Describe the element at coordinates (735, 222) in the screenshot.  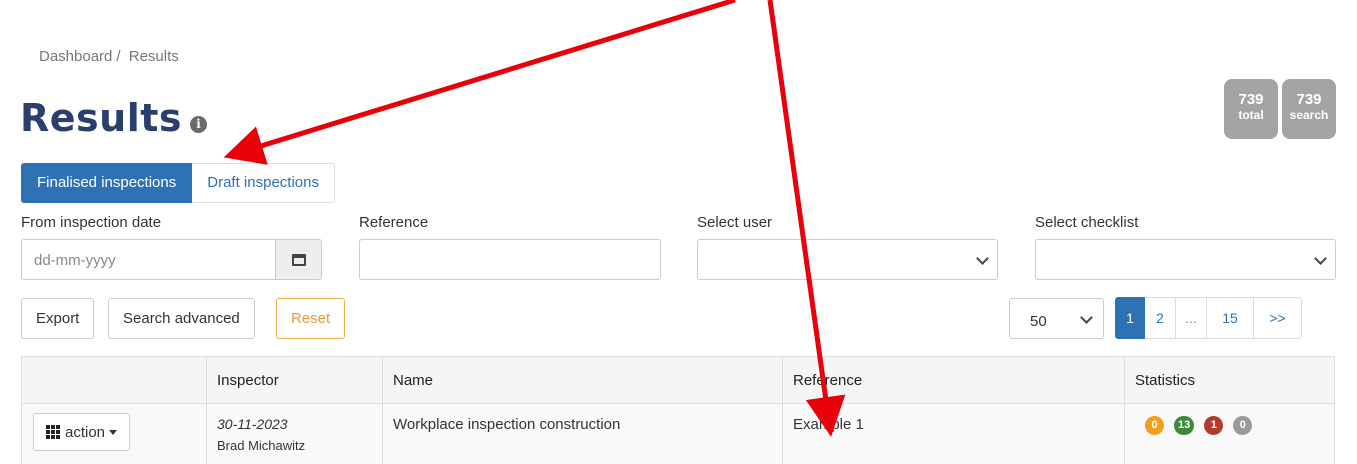
I see `select-user-label: Select user` at that location.